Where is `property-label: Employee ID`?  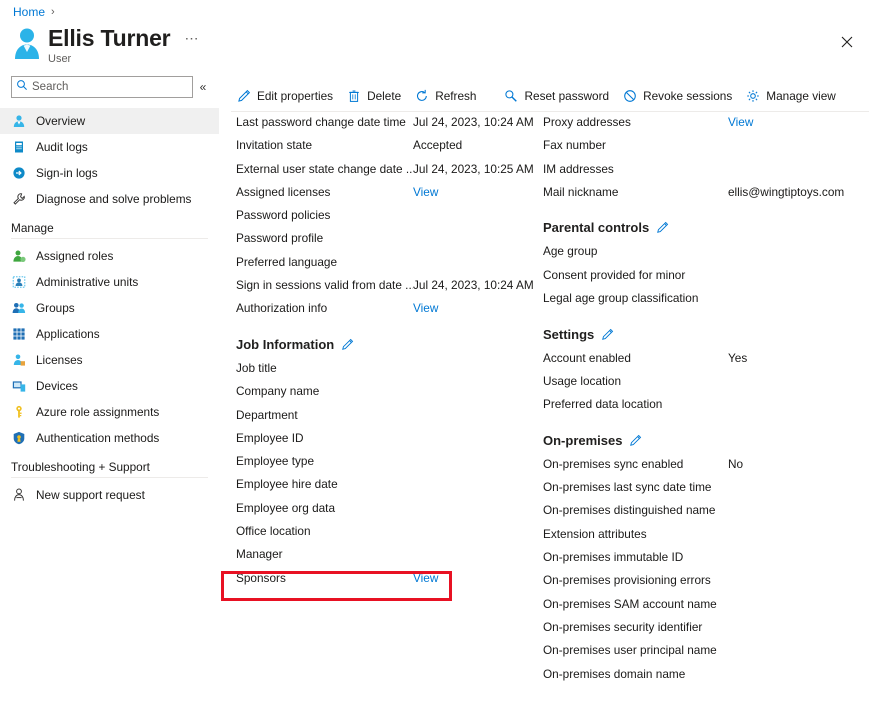
property-label: Employee ID is located at coordinates (270, 437).